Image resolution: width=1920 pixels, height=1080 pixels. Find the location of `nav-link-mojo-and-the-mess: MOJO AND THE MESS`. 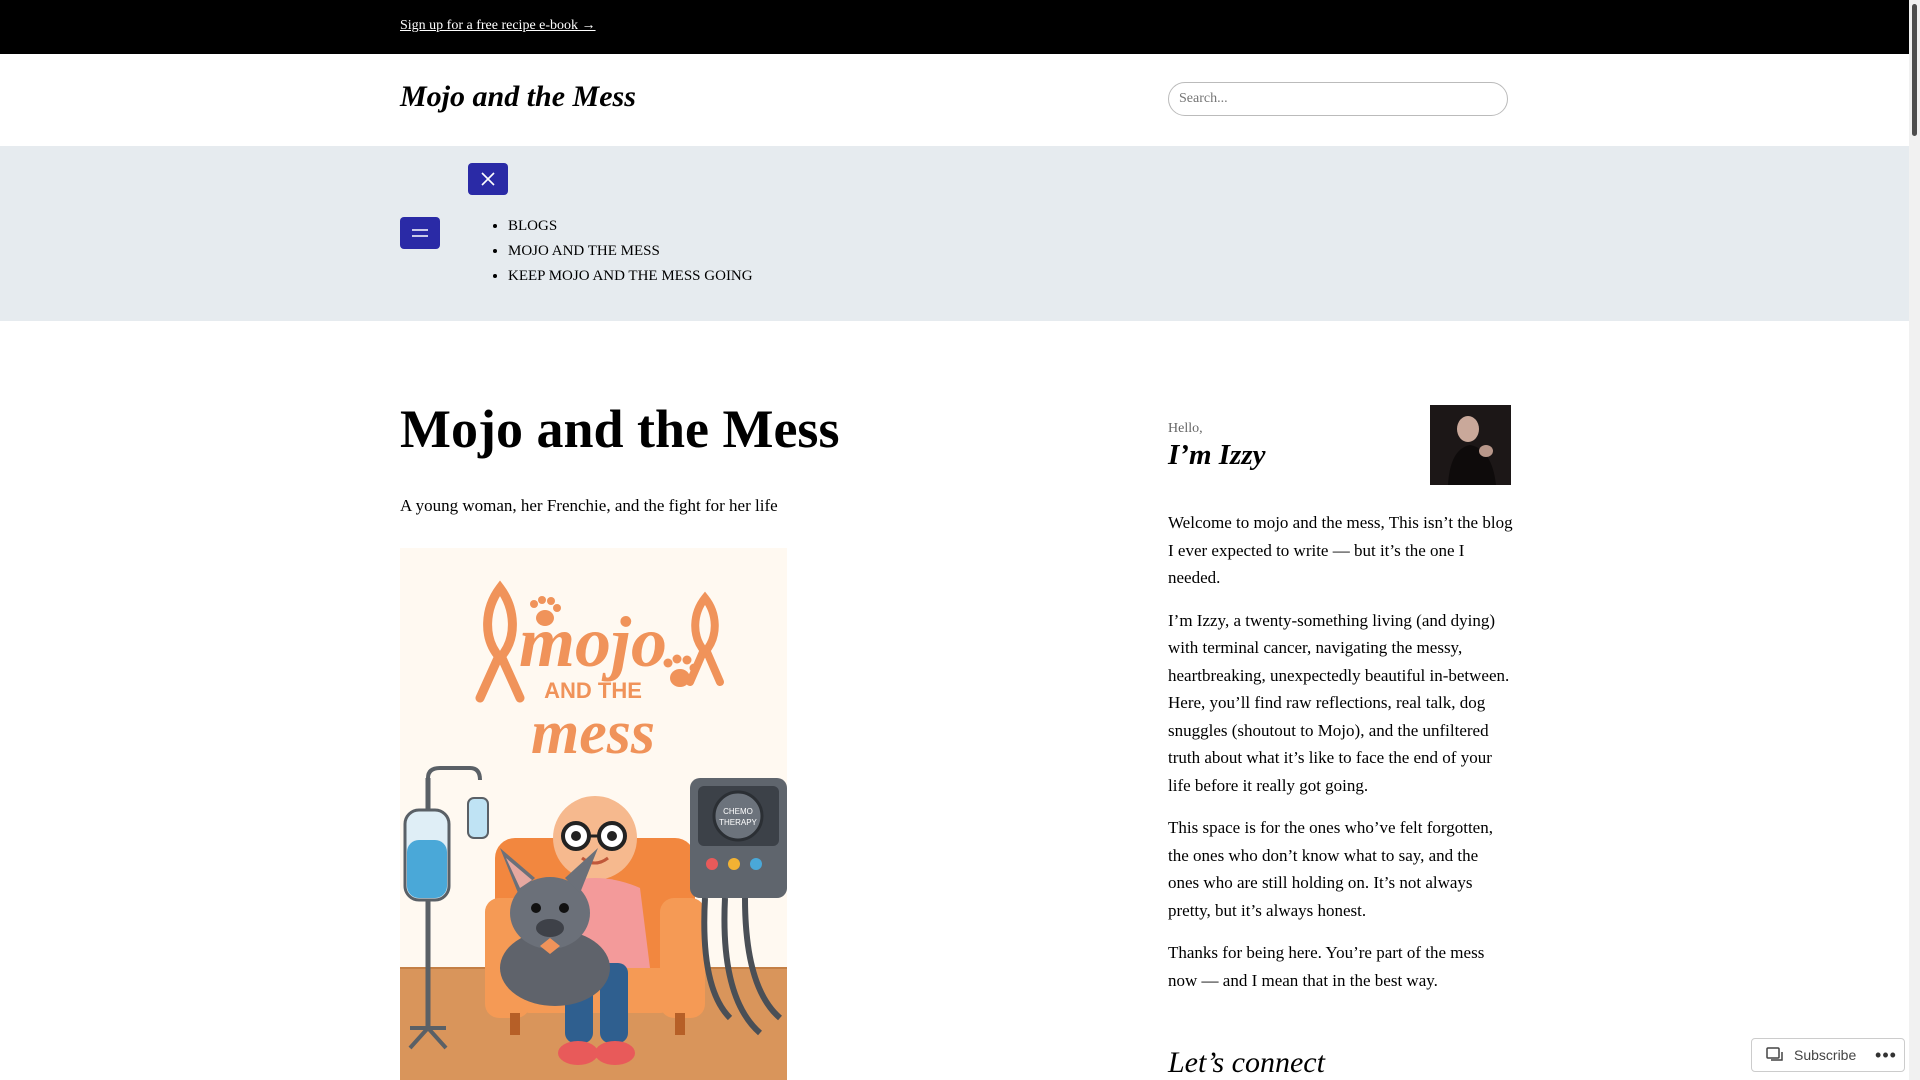

nav-link-mojo-and-the-mess: MOJO AND THE MESS is located at coordinates (584, 251).